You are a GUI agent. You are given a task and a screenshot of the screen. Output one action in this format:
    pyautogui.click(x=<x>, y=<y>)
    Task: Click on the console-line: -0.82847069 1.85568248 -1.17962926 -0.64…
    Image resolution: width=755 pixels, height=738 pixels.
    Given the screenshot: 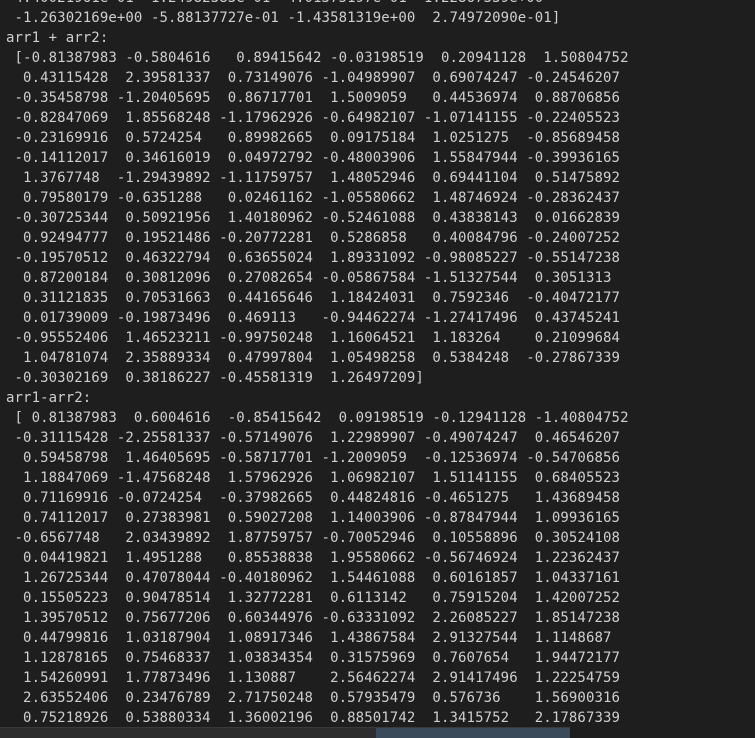 What is the action you would take?
    pyautogui.click(x=313, y=118)
    